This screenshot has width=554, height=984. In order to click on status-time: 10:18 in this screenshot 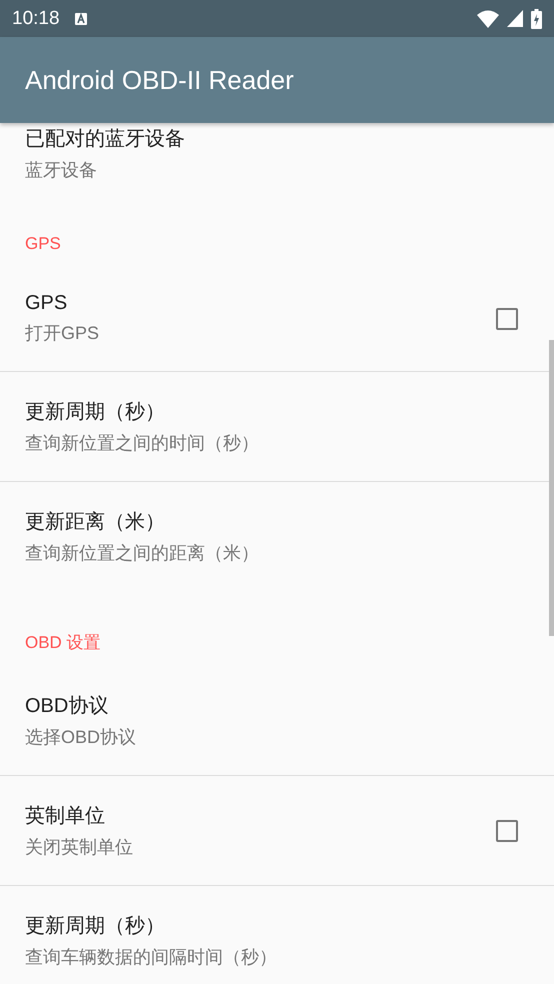, I will do `click(36, 19)`.